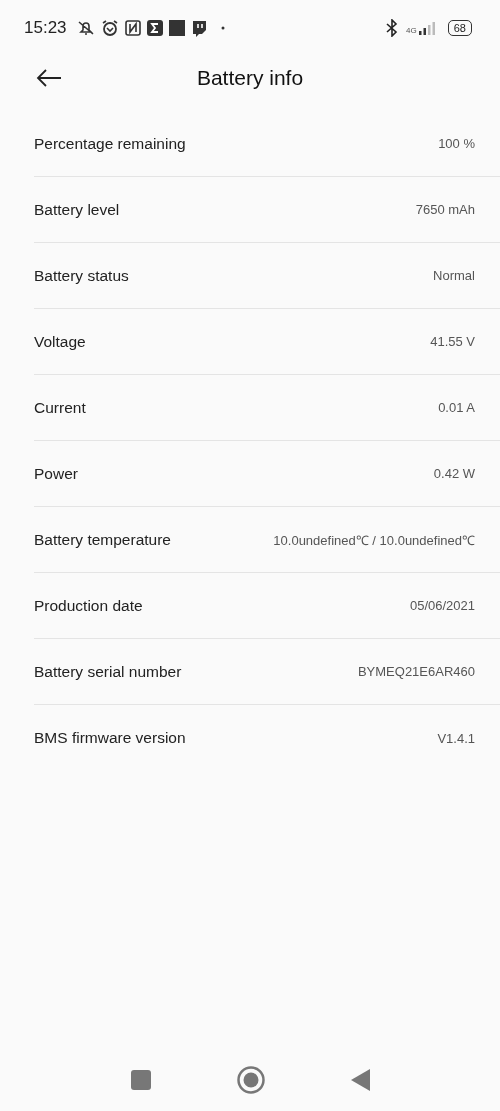 This screenshot has width=500, height=1111. What do you see at coordinates (85, 28) in the screenshot?
I see `muted-bell-icon` at bounding box center [85, 28].